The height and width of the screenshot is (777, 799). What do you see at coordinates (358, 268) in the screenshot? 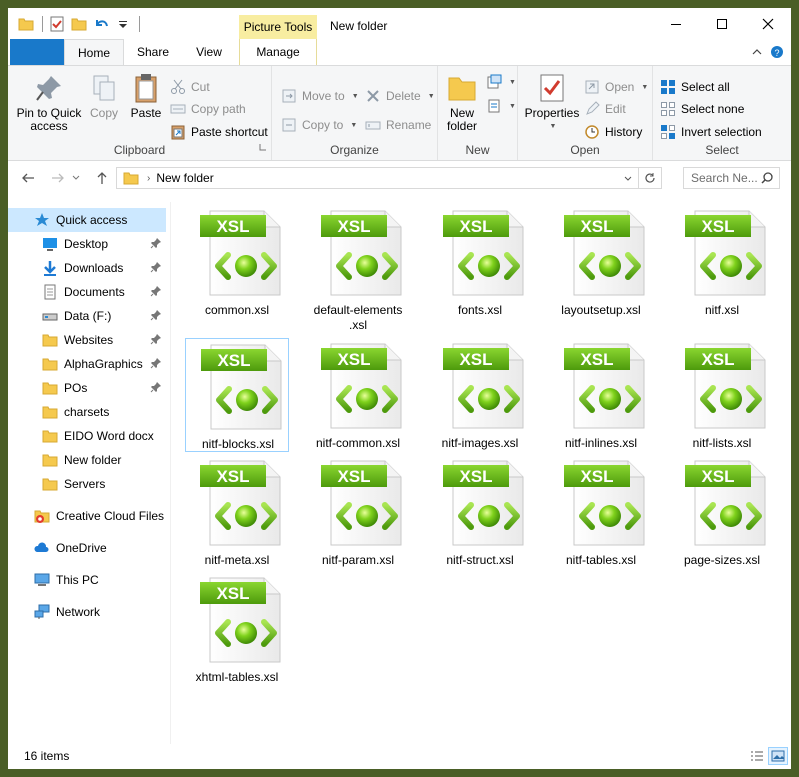
I see `file-item: XSL default-elements .xsl` at bounding box center [358, 268].